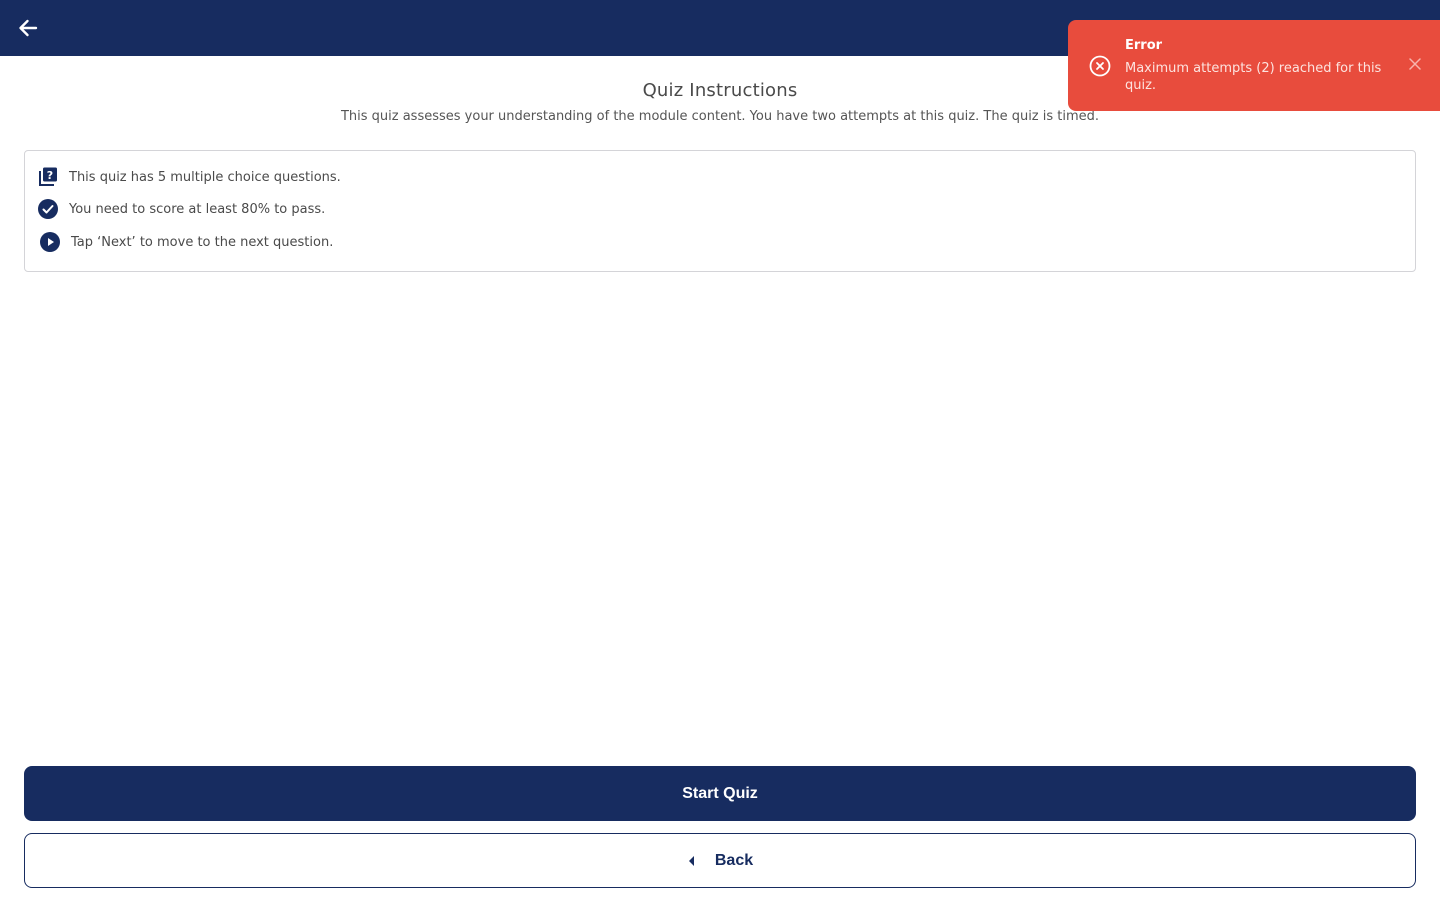  What do you see at coordinates (1100, 66) in the screenshot?
I see `error-circle-icon` at bounding box center [1100, 66].